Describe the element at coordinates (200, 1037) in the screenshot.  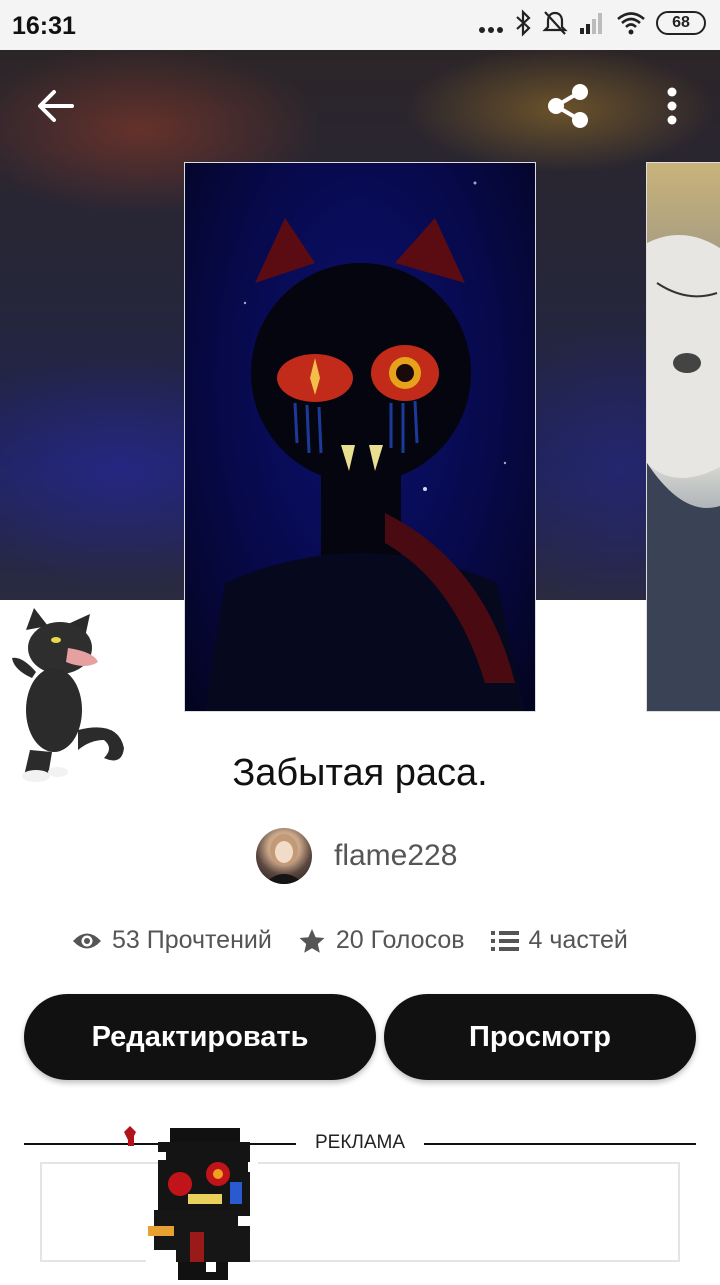
I see `edit-button: Редактировать` at that location.